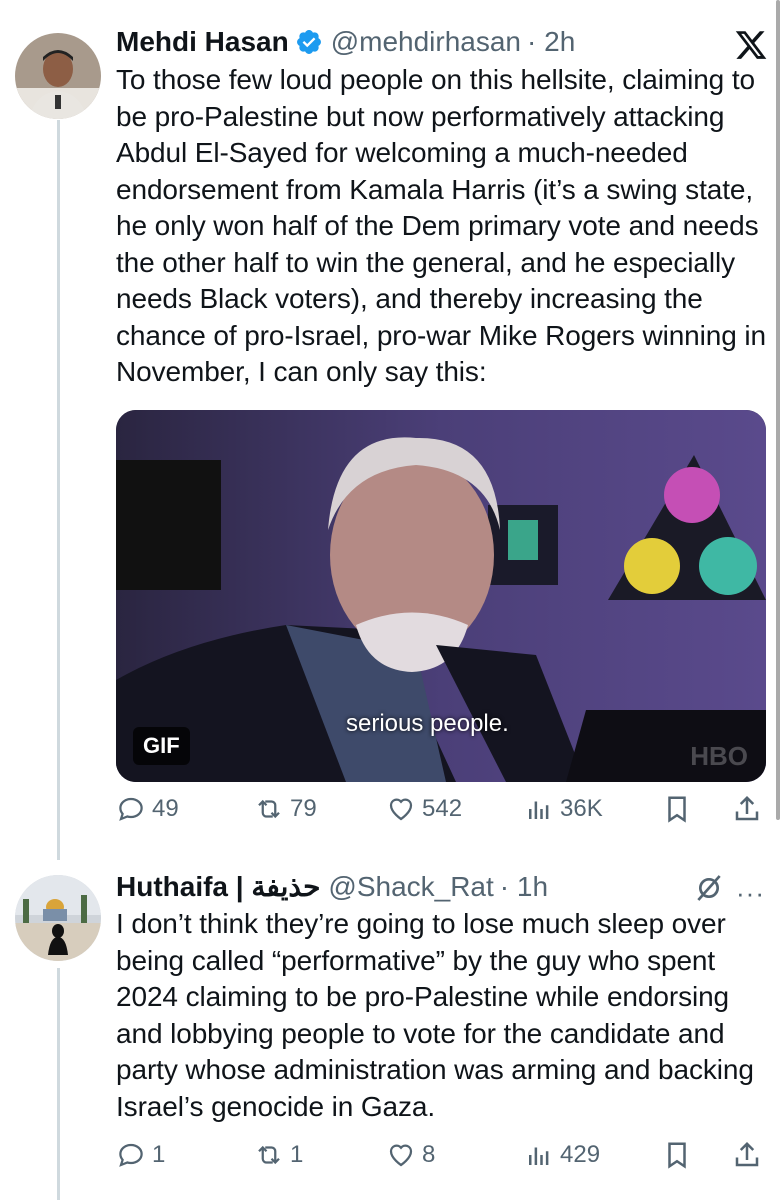 The width and height of the screenshot is (783, 1200). I want to click on like-button: 8, so click(410, 1155).